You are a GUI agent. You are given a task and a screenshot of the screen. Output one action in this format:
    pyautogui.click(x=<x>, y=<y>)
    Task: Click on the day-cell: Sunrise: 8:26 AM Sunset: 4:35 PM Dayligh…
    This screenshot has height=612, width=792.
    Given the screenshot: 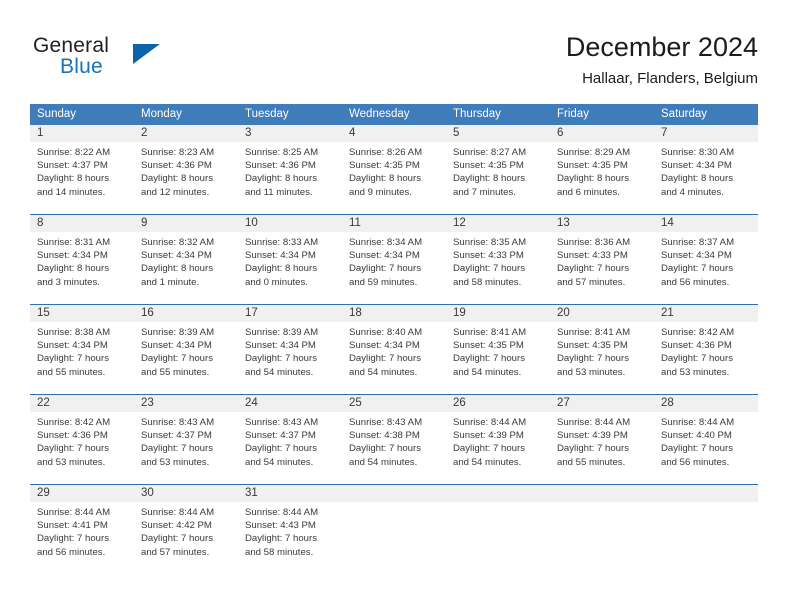 What is the action you would take?
    pyautogui.click(x=394, y=173)
    